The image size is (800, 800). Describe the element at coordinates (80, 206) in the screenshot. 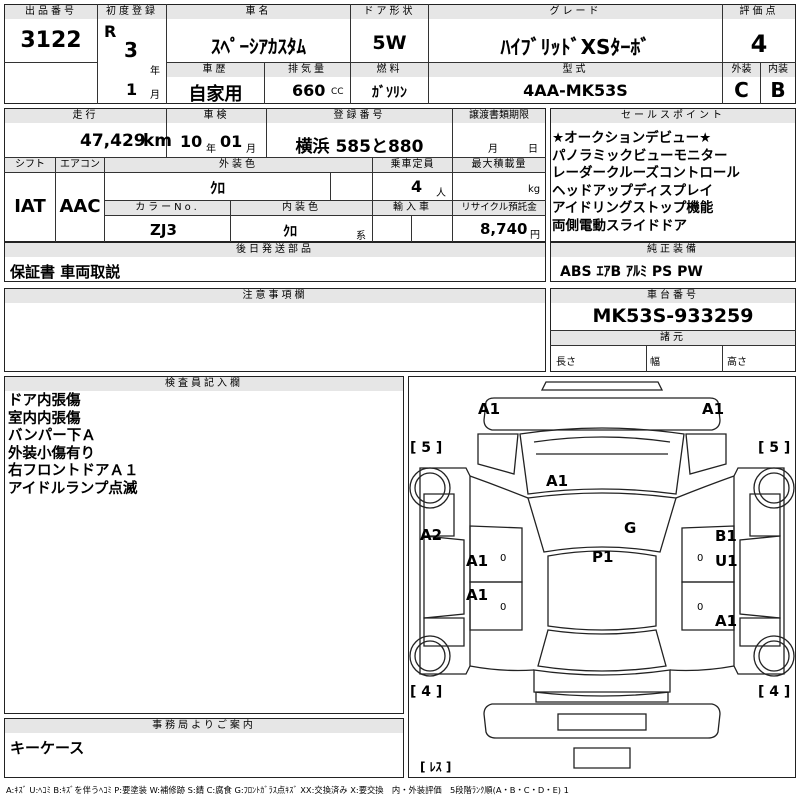

I see `ac-value: AAC` at that location.